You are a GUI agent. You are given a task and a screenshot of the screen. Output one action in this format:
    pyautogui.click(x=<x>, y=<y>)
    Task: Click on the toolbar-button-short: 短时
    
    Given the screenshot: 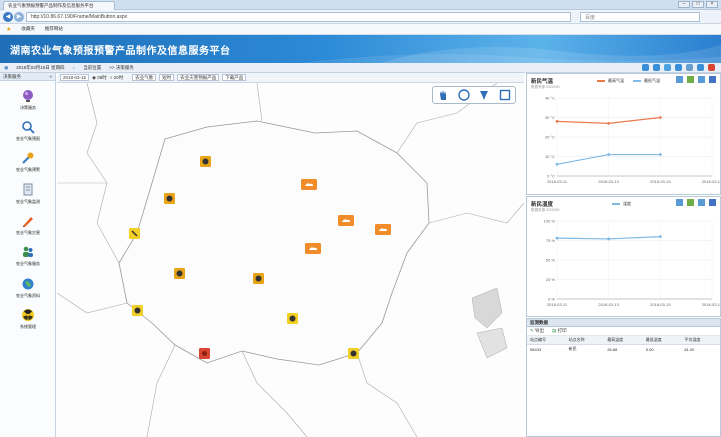 What is the action you would take?
    pyautogui.click(x=167, y=77)
    